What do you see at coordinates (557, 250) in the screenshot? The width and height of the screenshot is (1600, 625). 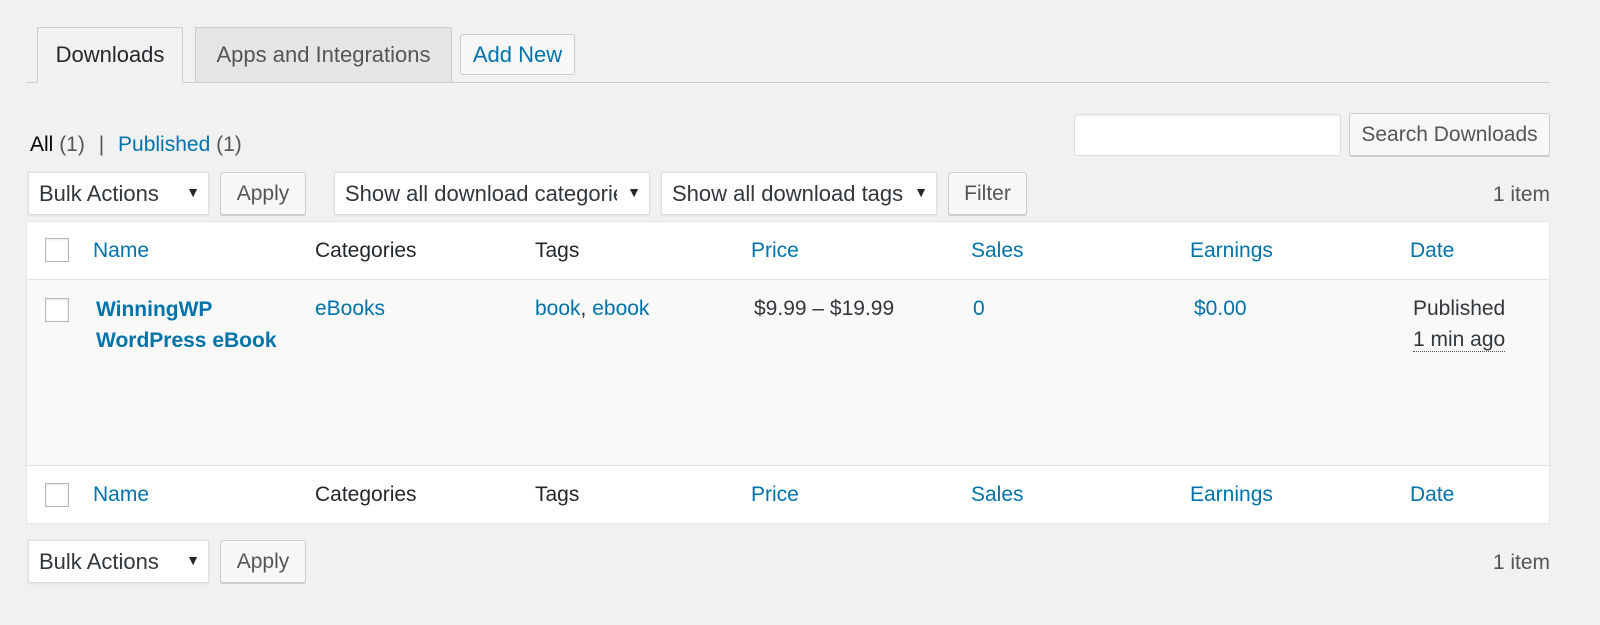 I see `column-tags: Tags` at bounding box center [557, 250].